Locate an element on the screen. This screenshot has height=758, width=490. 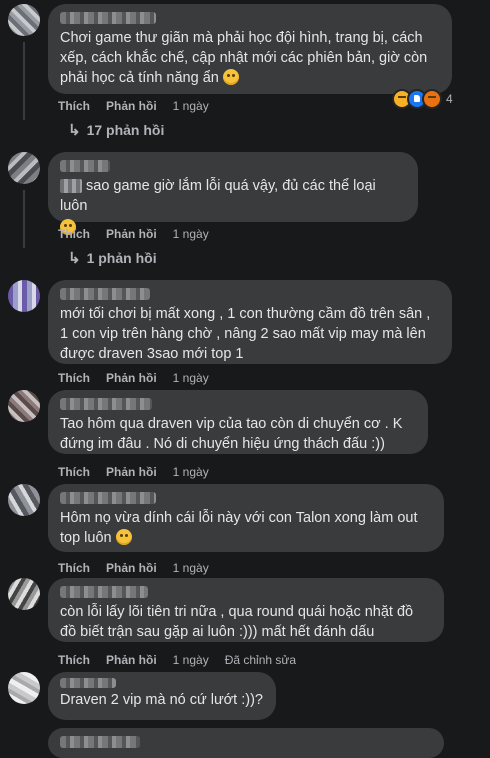
reaction-count: 4 is located at coordinates (449, 99).